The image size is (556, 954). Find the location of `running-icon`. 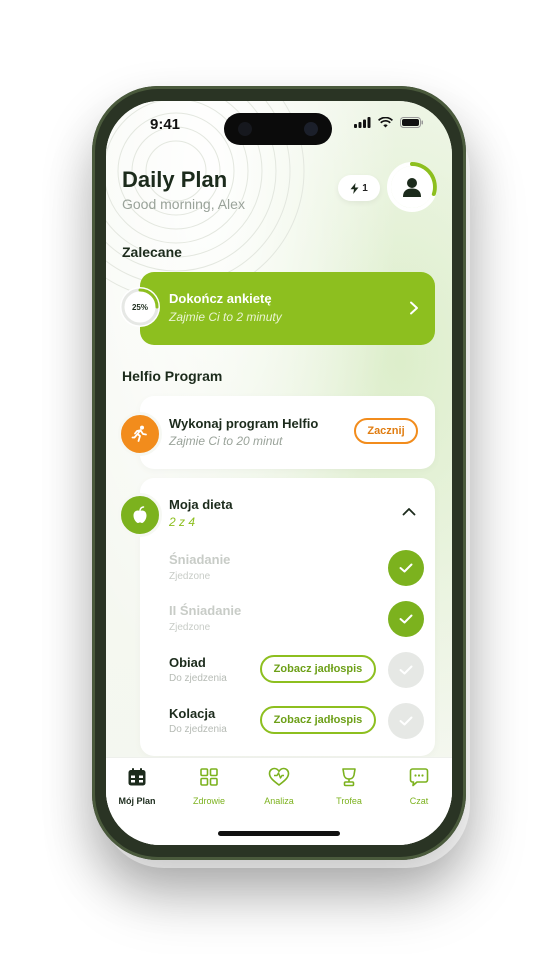

running-icon is located at coordinates (139, 433).